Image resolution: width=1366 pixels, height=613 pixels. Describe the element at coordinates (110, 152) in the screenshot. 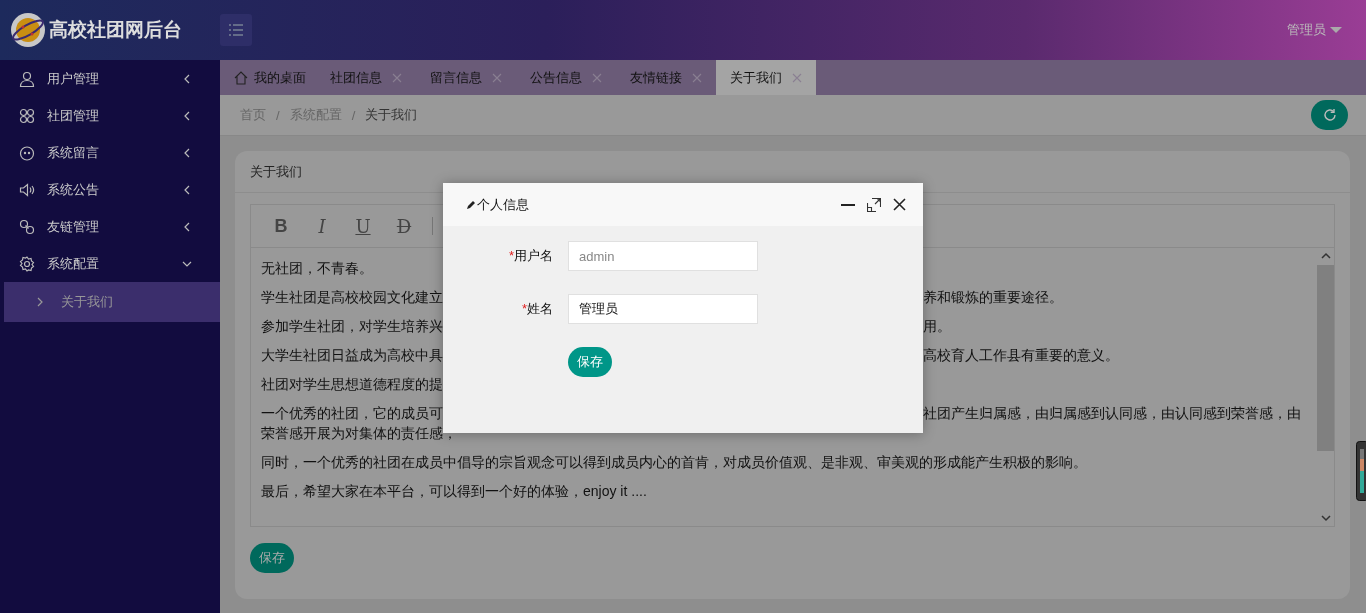

I see `sidebar-item: 系统留言` at that location.